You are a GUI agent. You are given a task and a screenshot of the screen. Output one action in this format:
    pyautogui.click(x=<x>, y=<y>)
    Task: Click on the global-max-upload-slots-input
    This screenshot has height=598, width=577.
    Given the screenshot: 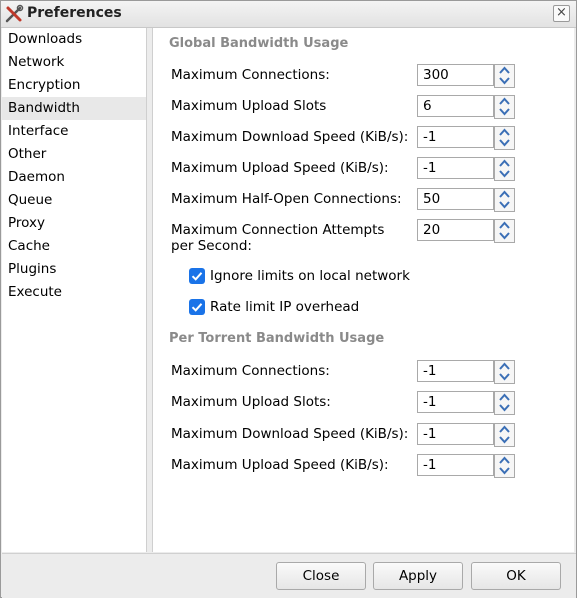 What is the action you would take?
    pyautogui.click(x=455, y=106)
    